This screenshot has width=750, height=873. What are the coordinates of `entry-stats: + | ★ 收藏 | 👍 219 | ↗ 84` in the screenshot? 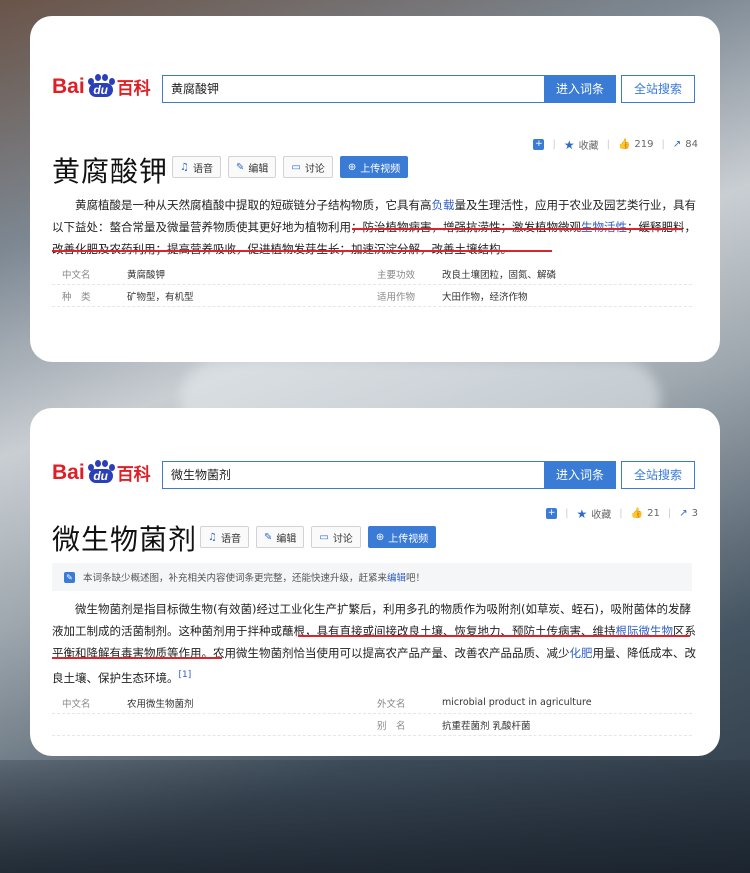 It's located at (615, 144).